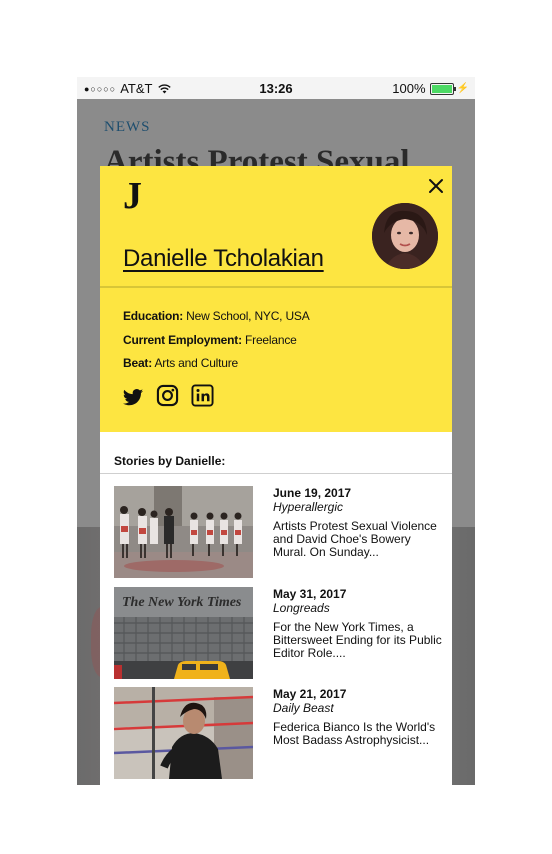 This screenshot has height=854, width=552. I want to click on profile-header: J Danielle Tcholakian, so click(276, 226).